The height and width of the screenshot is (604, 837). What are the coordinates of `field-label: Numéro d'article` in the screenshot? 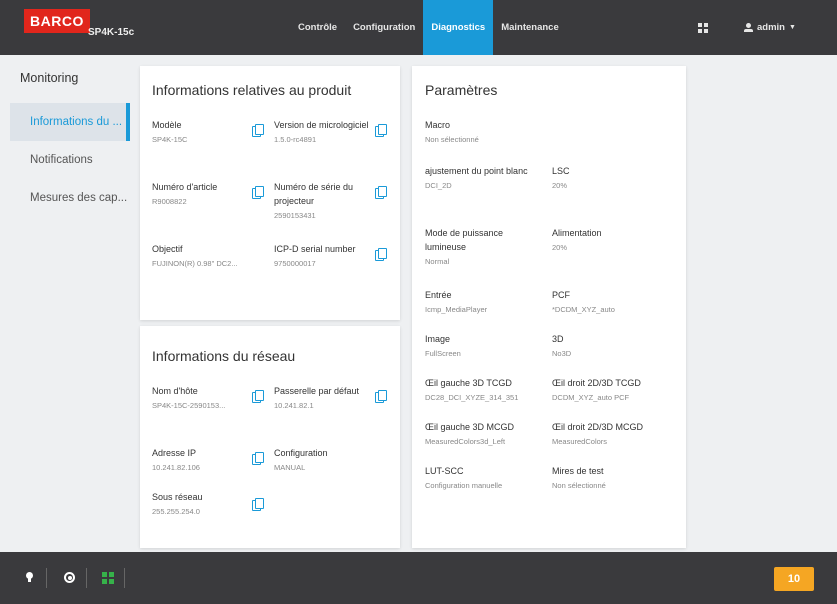 It's located at (185, 187).